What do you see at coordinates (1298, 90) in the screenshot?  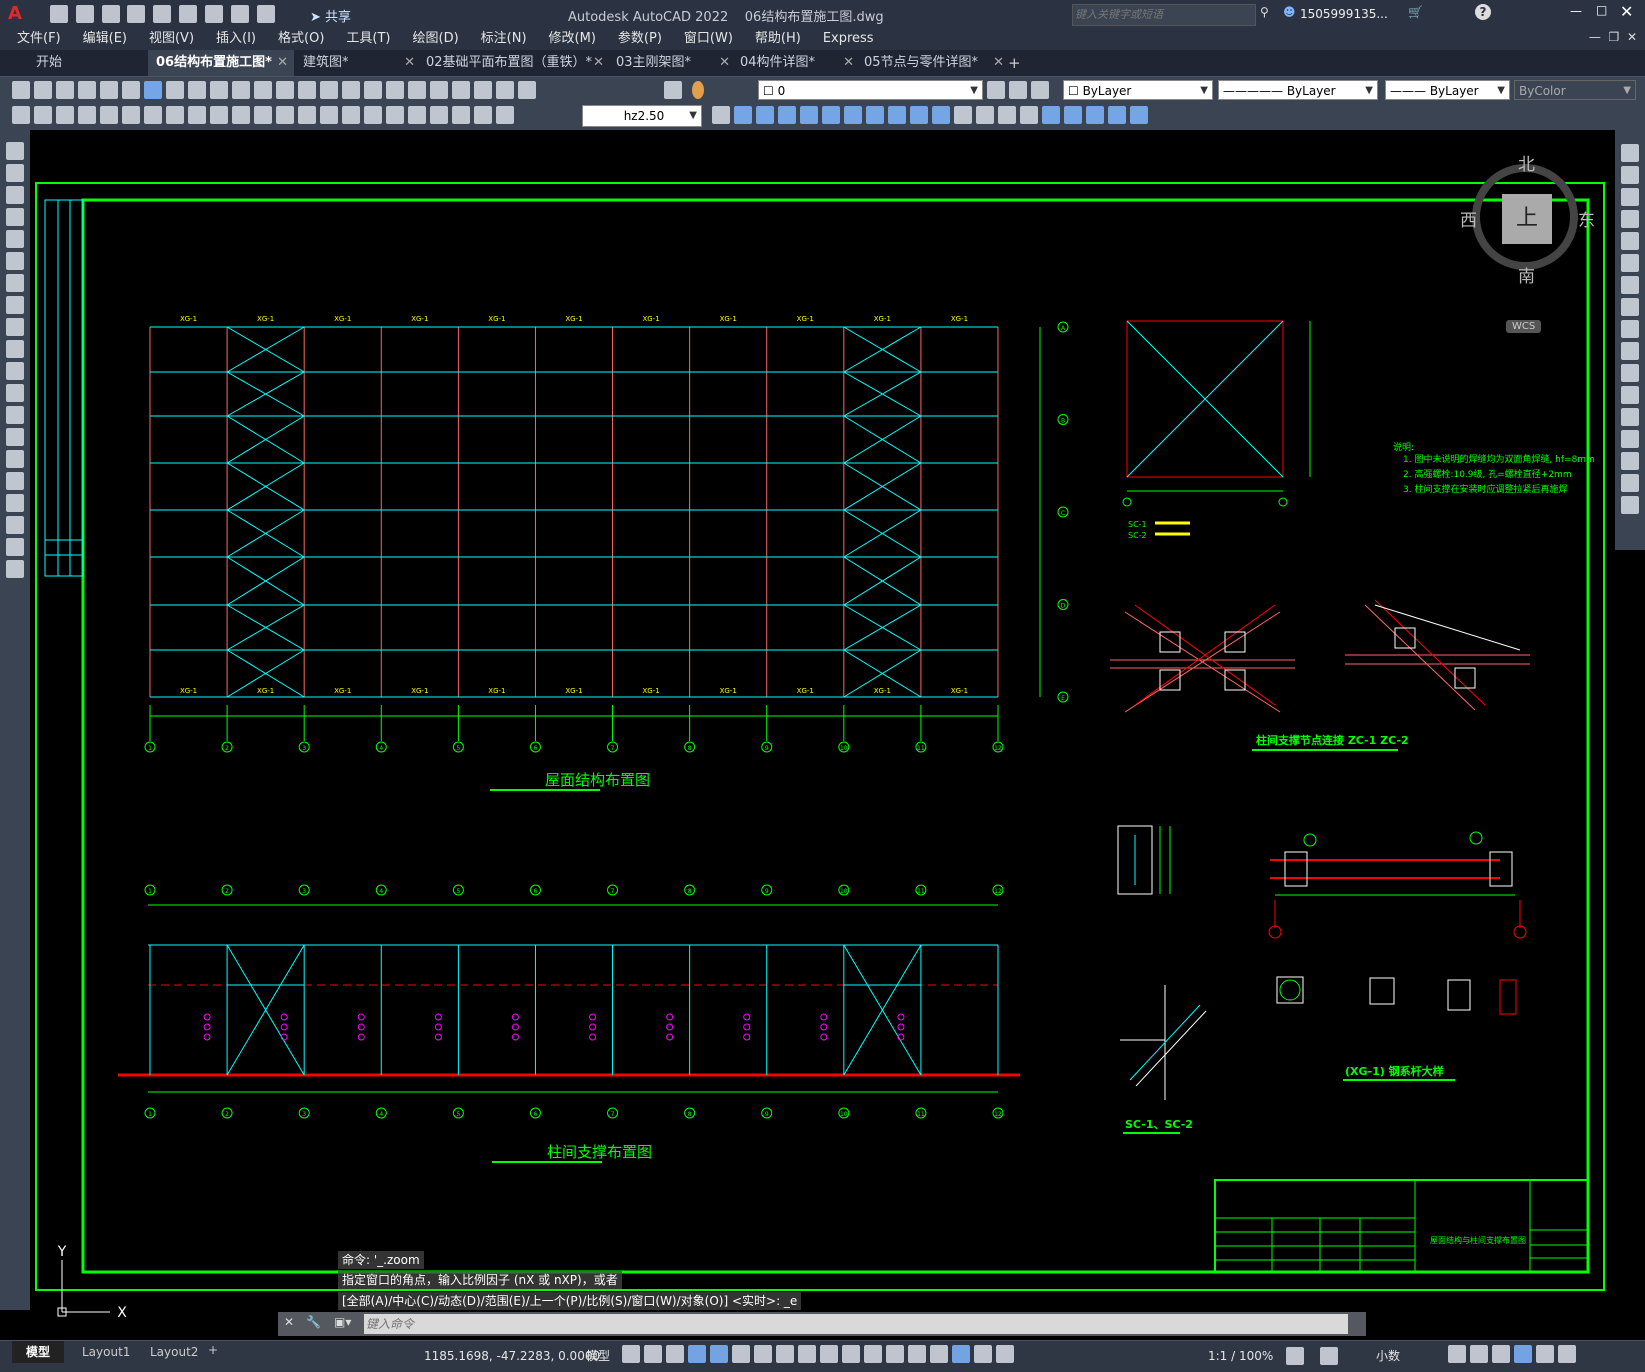 I see `linetype-dropdown: ————— ByLayer ▼` at bounding box center [1298, 90].